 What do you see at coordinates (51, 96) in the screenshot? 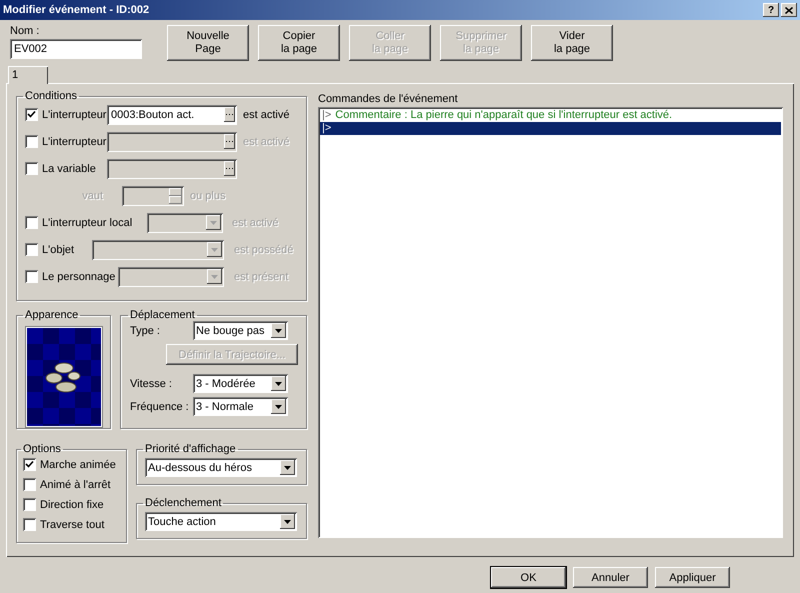
I see `group-title: Conditions` at bounding box center [51, 96].